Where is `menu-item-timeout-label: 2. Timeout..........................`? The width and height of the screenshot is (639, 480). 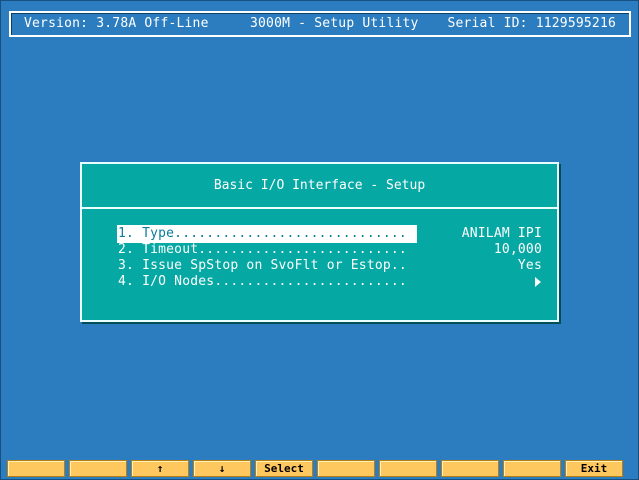 menu-item-timeout-label: 2. Timeout.......................... is located at coordinates (262, 249).